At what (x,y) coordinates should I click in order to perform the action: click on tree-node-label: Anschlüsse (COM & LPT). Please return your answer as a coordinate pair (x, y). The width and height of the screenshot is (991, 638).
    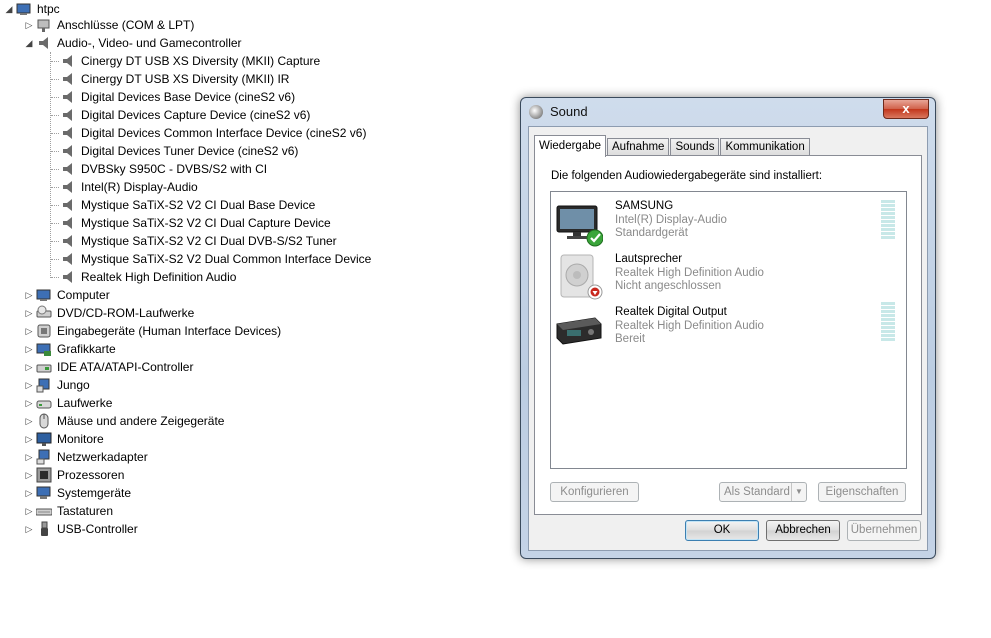
    Looking at the image, I should click on (126, 25).